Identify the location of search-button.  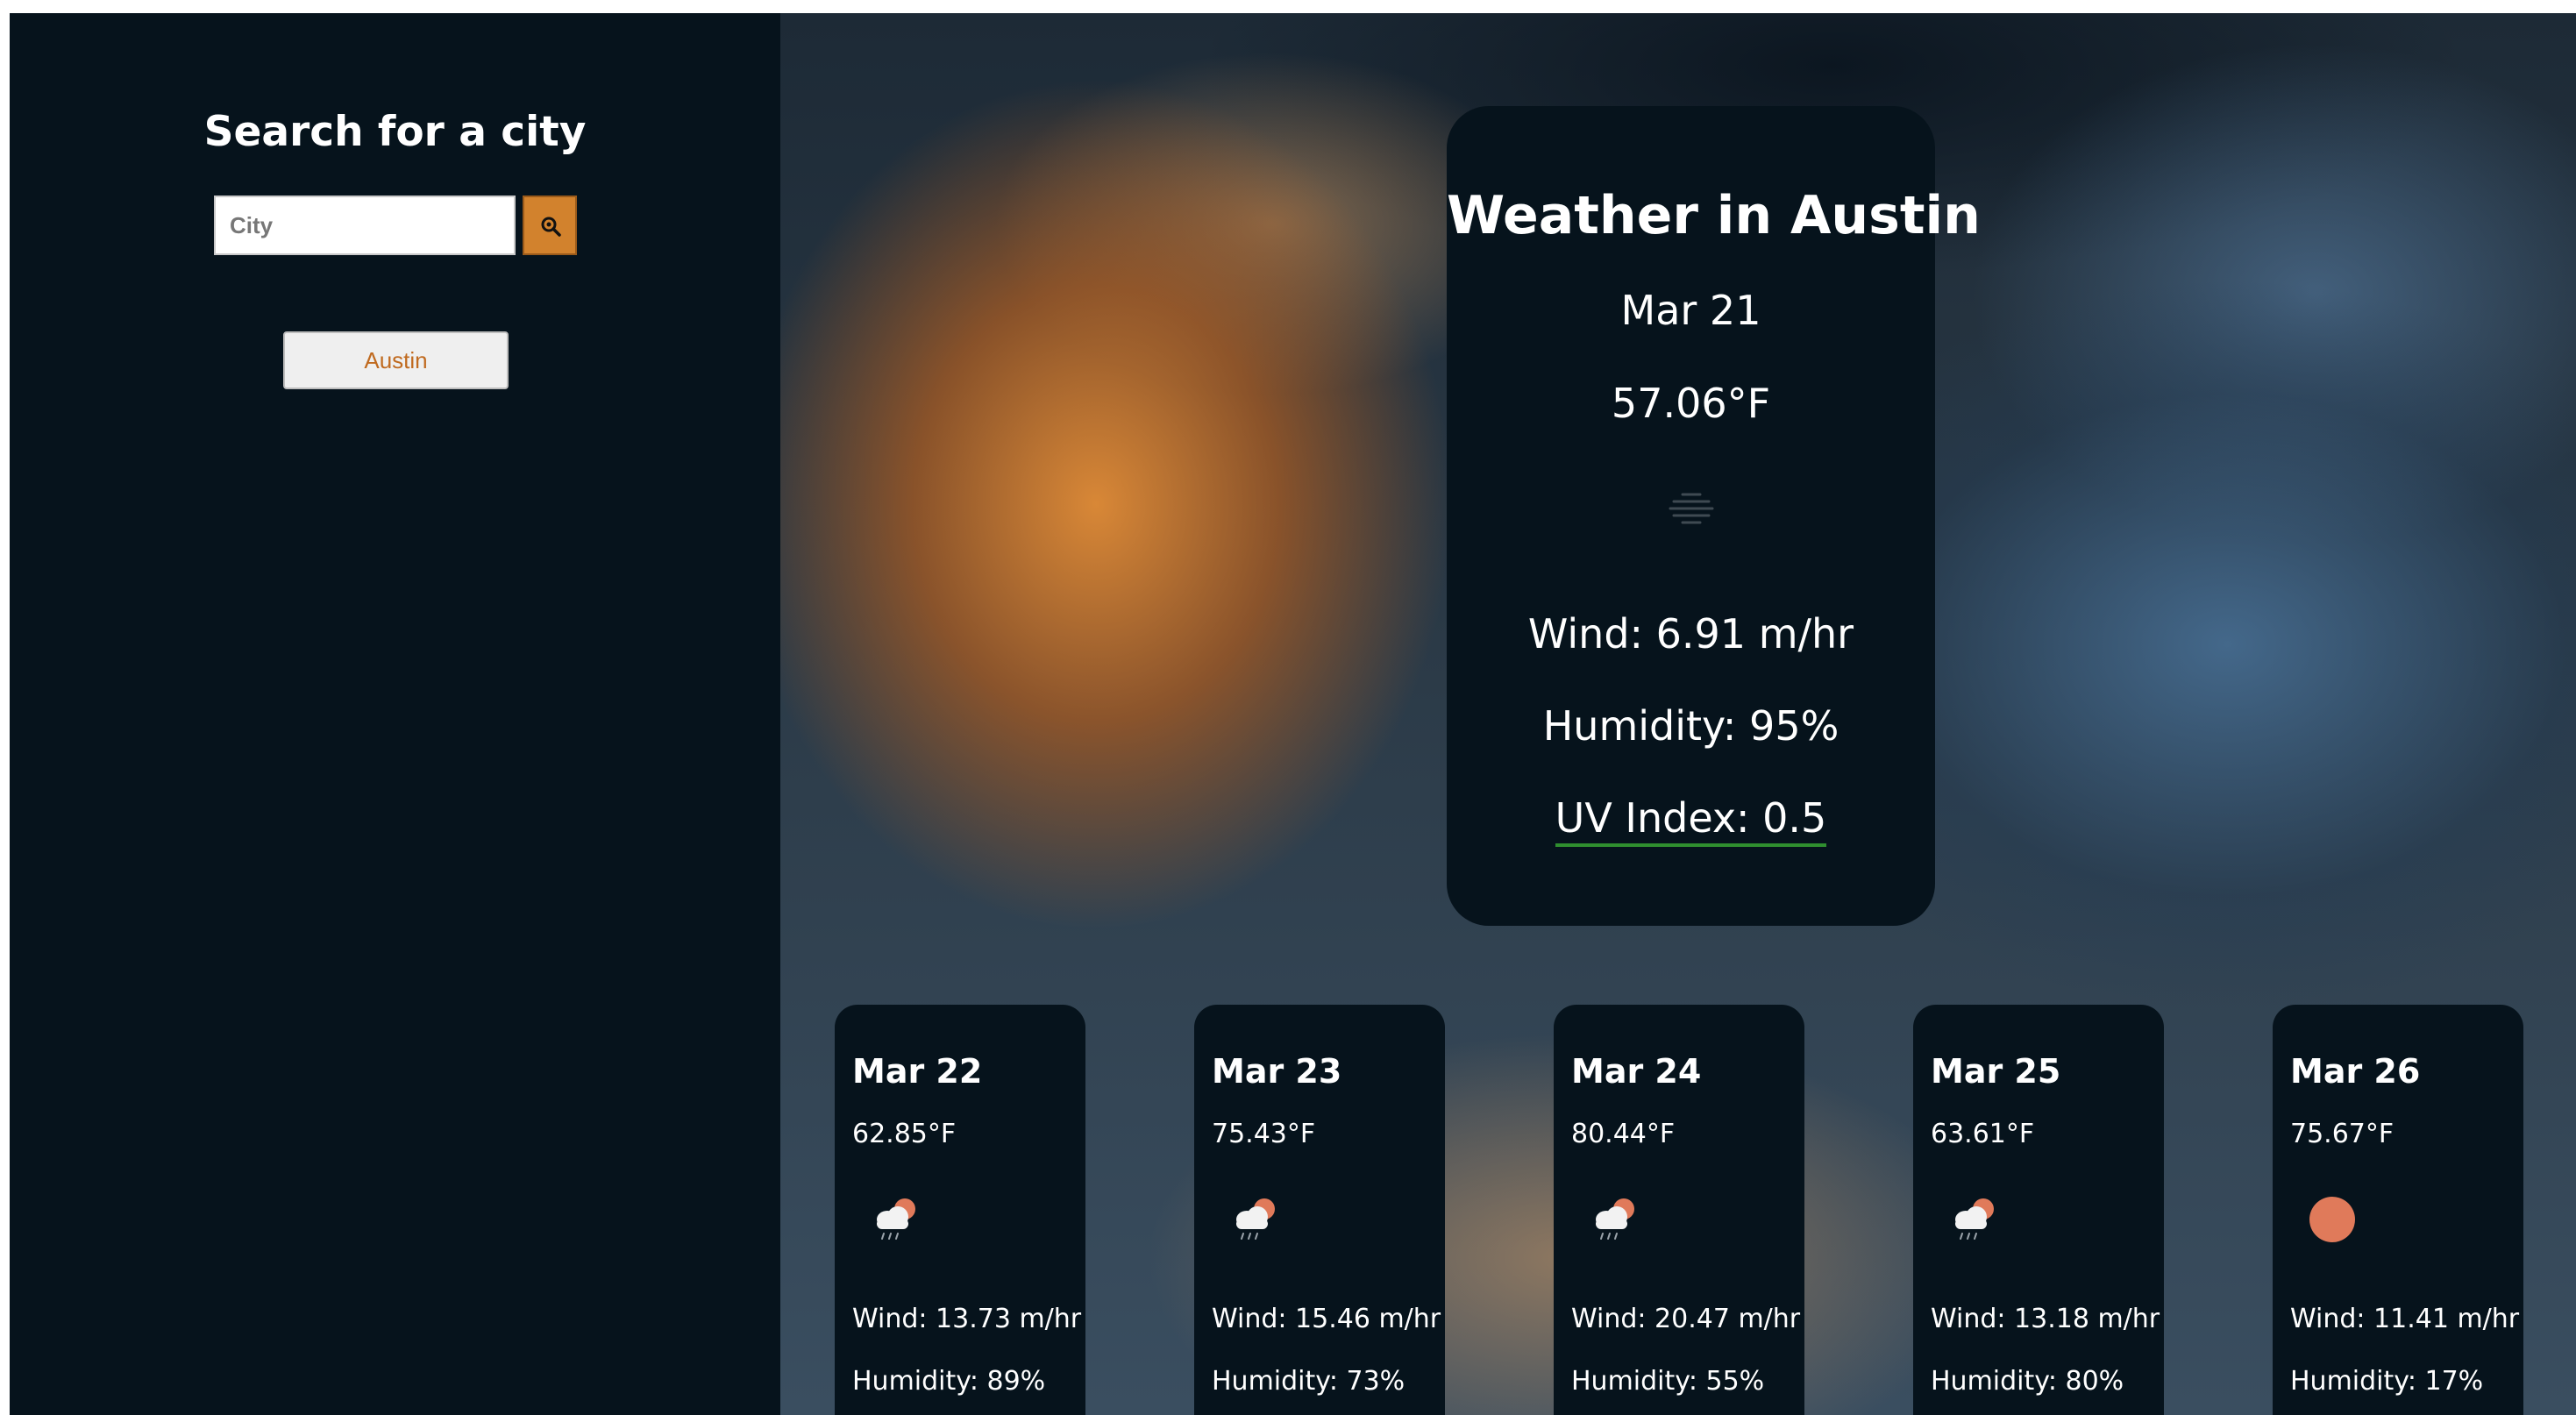
(550, 225).